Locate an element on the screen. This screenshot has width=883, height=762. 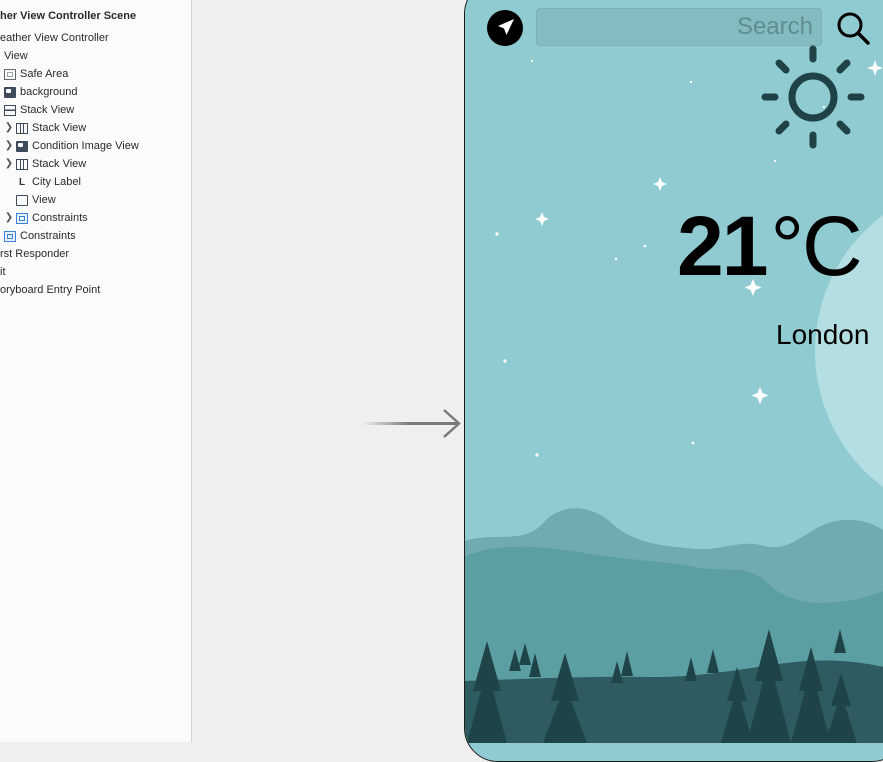
outline-row-label: it is located at coordinates (3, 272).